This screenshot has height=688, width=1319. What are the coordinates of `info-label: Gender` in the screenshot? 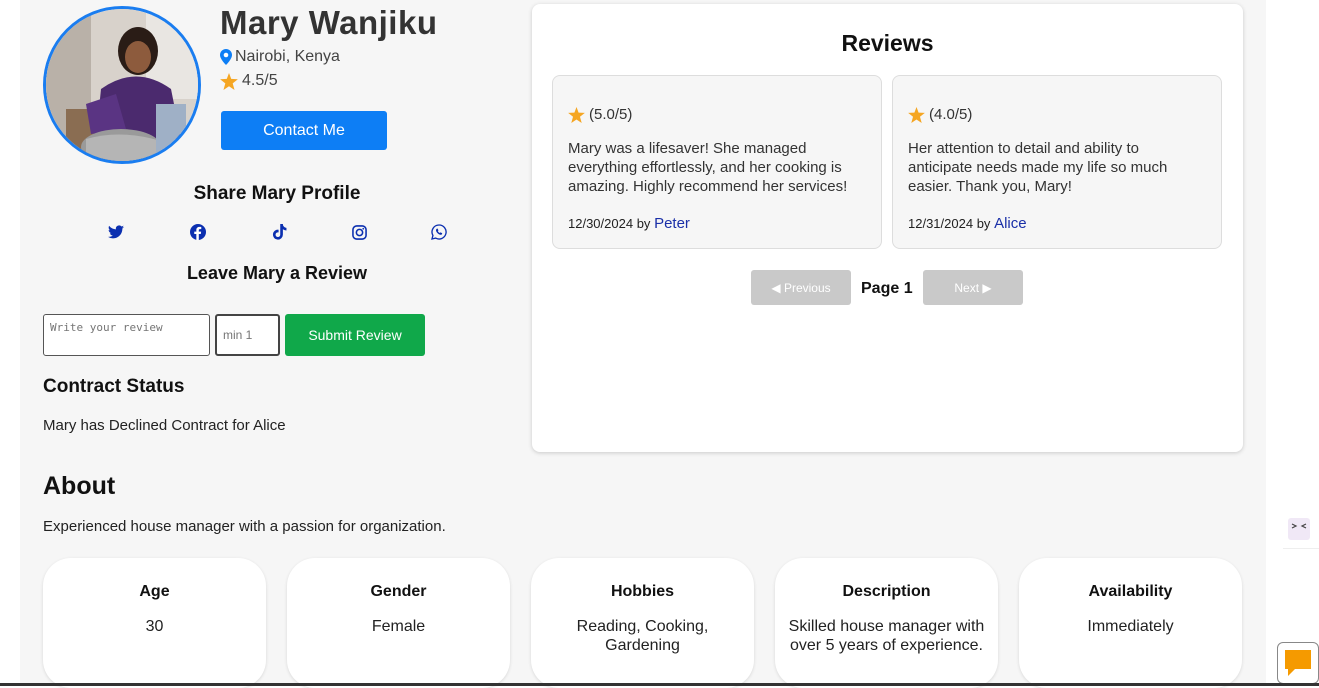 It's located at (398, 591).